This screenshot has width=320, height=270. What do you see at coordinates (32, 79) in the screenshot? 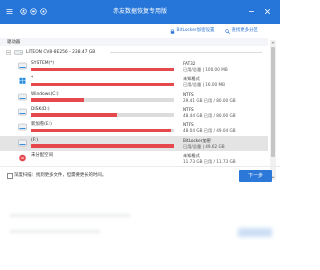
I see `partition-name: *` at bounding box center [32, 79].